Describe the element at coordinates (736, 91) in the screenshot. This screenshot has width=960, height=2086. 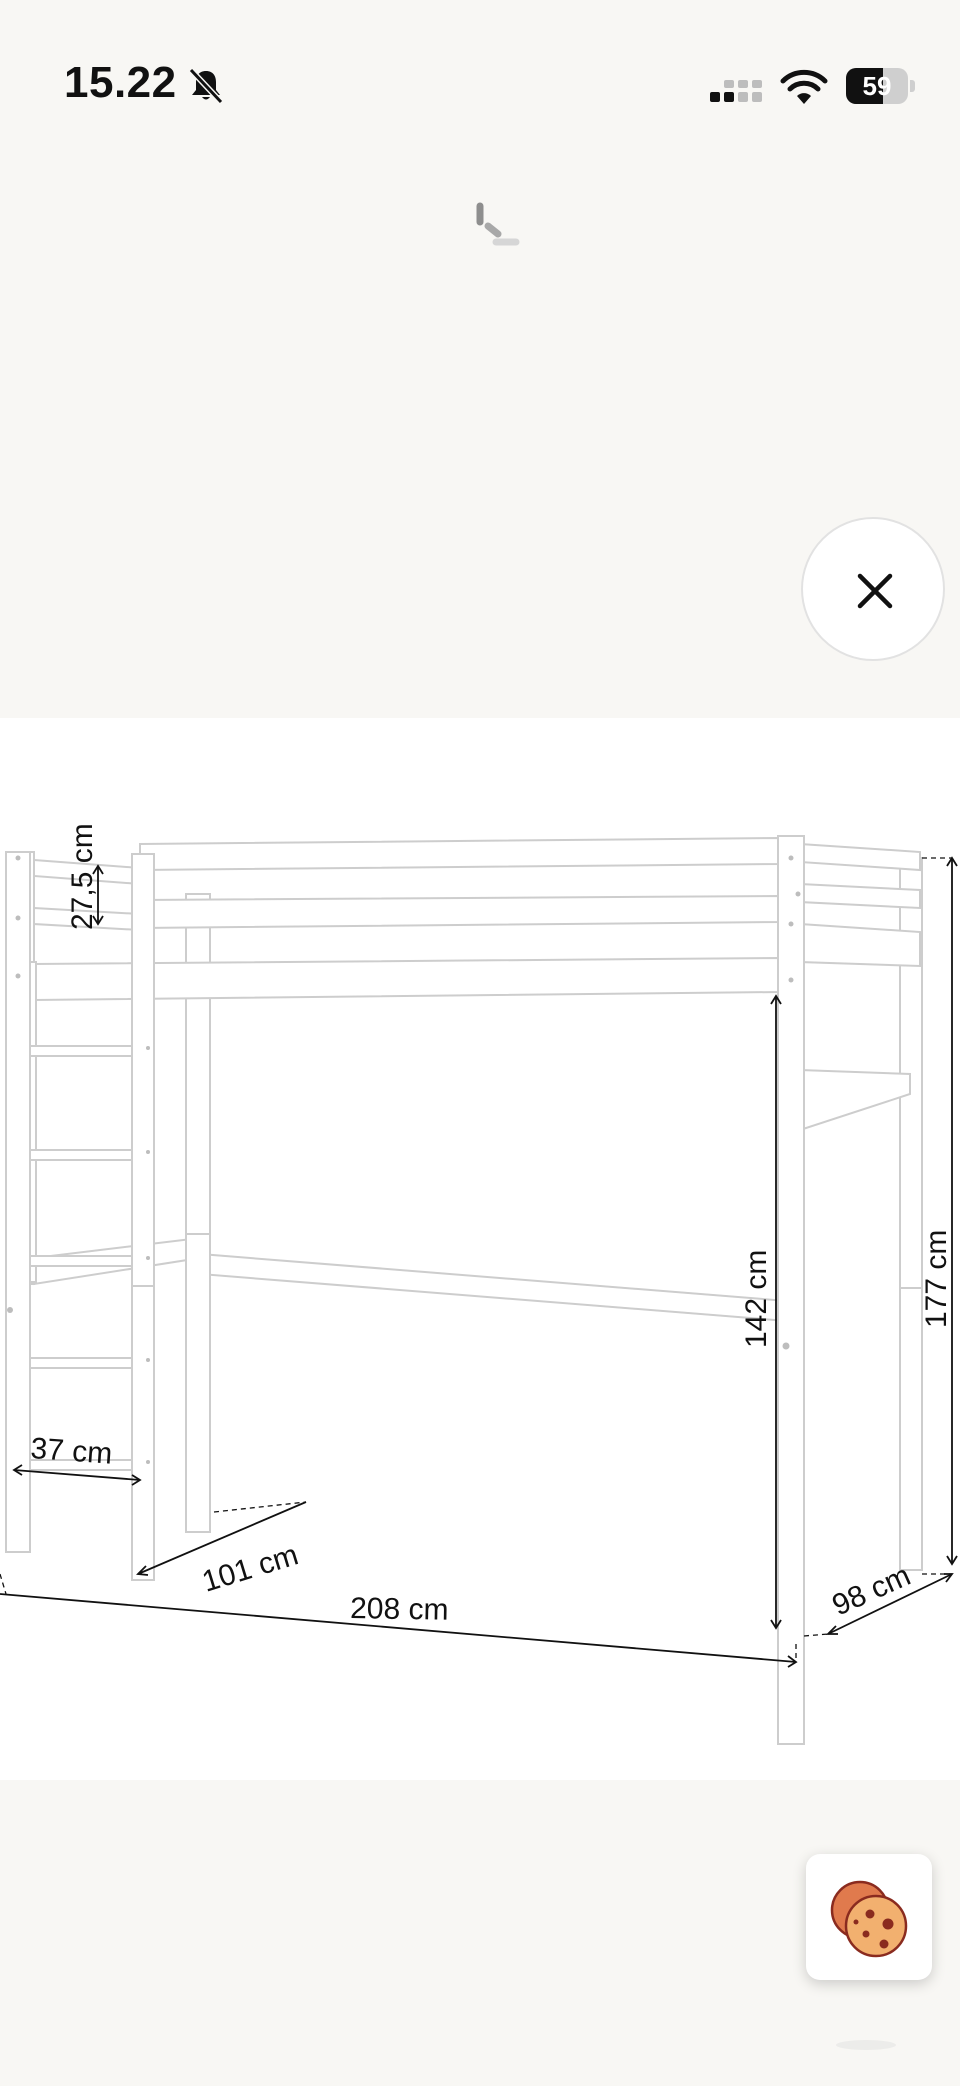
I see `cellular-signal-icon` at that location.